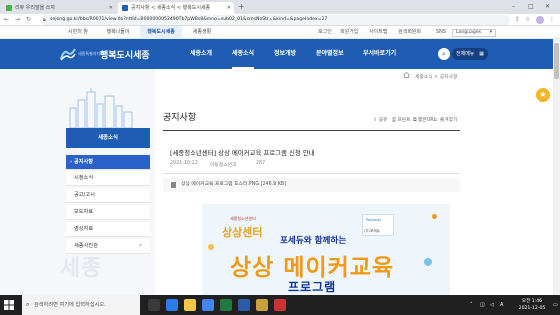 The image size is (560, 315). I want to click on print-button: ⎙ 프린트, so click(401, 119).